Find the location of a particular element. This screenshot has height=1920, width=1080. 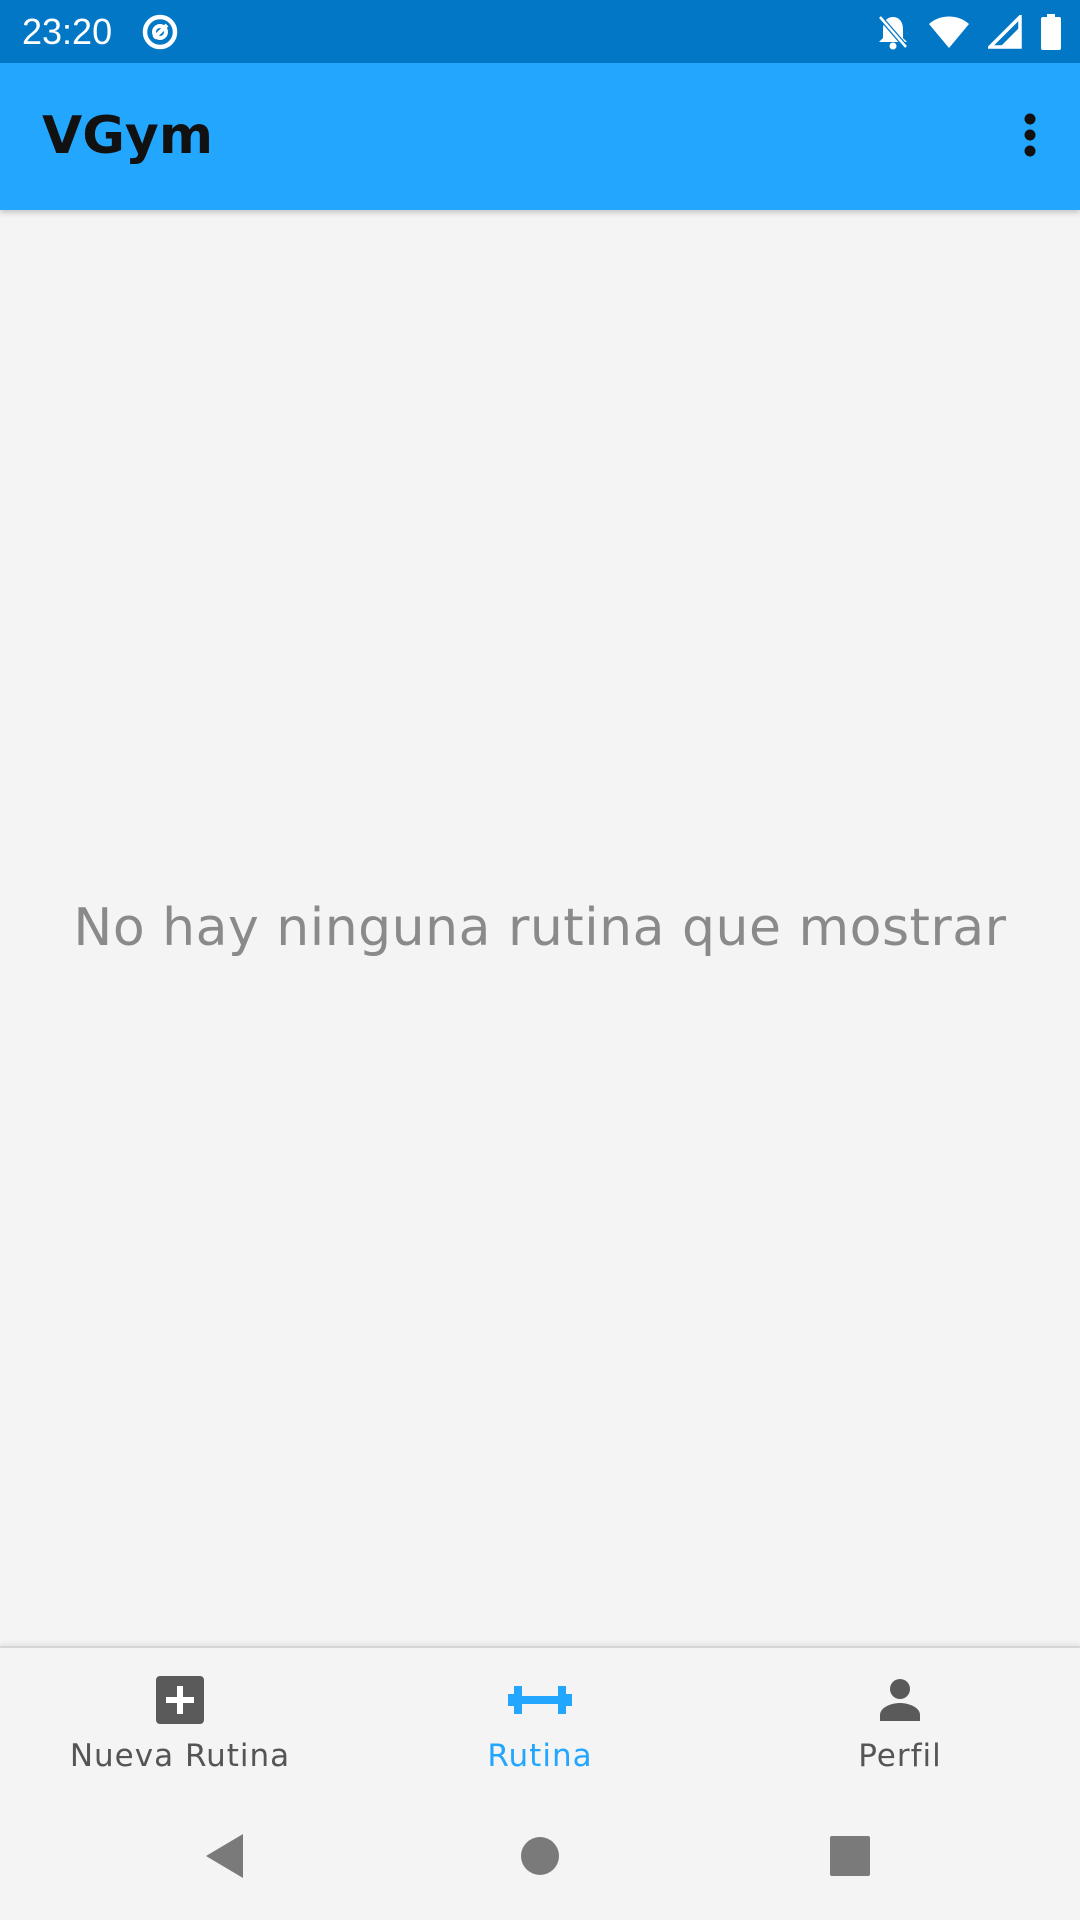

app-bar: VGym is located at coordinates (540, 136).